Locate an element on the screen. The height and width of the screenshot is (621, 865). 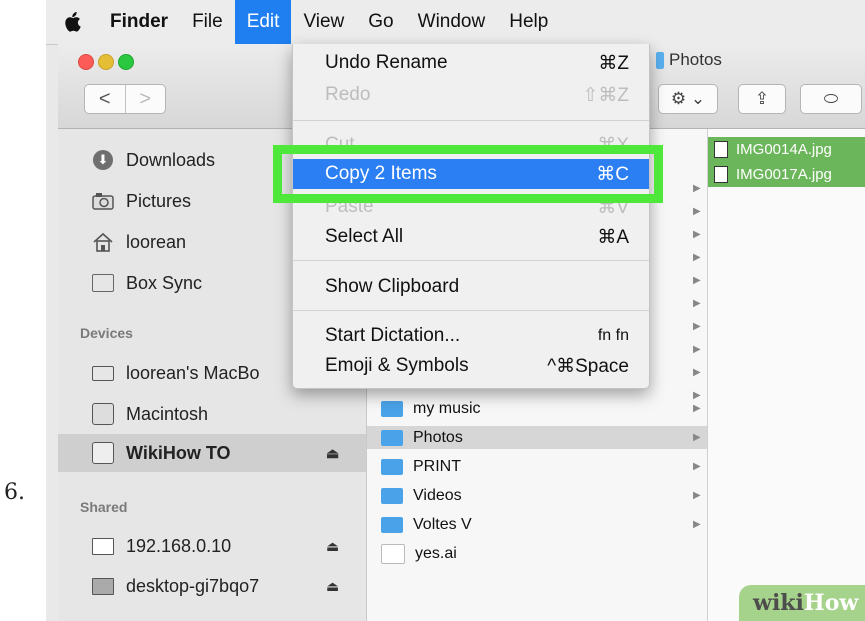
menu-item-show-clipboard: Show Clipboard is located at coordinates (471, 287).